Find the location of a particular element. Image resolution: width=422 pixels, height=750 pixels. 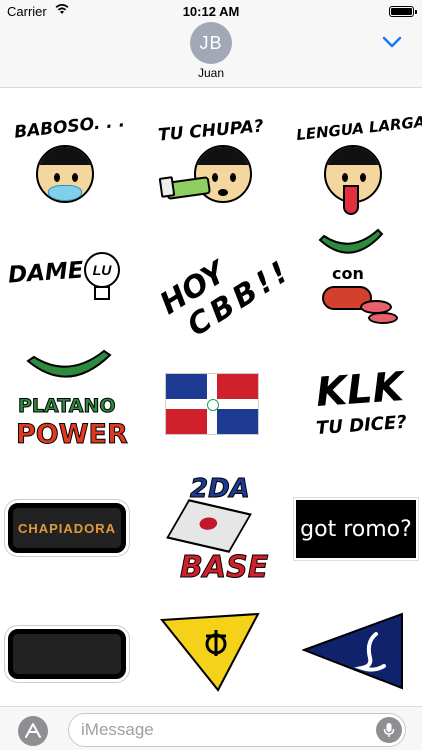

clock: 10:12 AM is located at coordinates (211, 11).